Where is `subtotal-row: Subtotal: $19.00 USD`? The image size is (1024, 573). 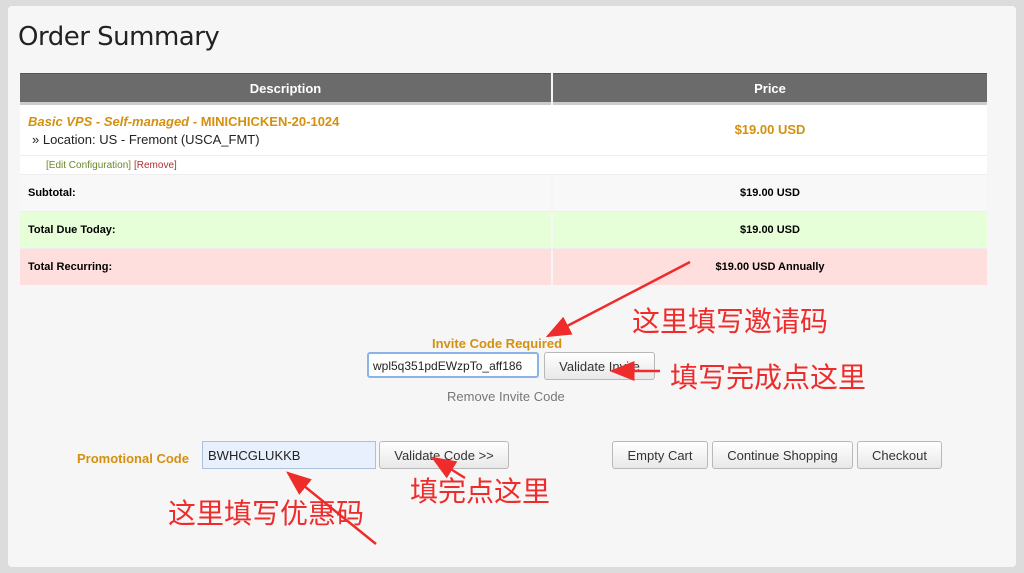 subtotal-row: Subtotal: $19.00 USD is located at coordinates (503, 192).